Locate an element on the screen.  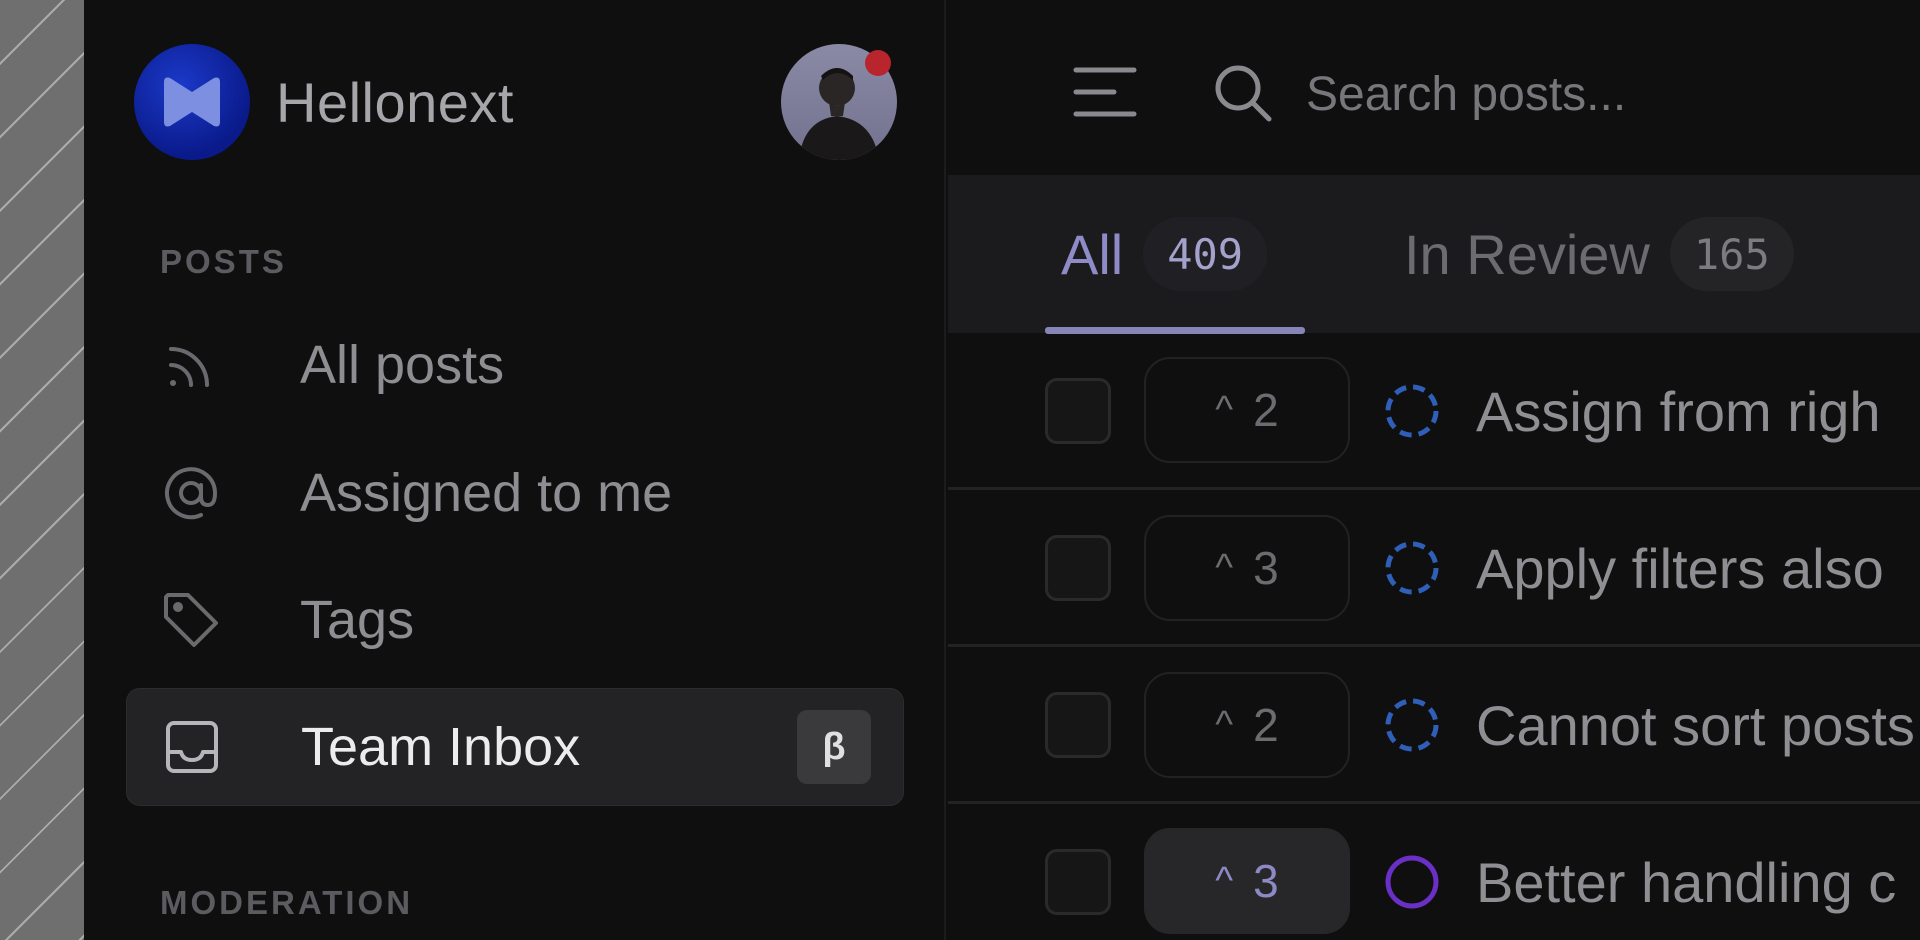
tab-count: 165 is located at coordinates (1731, 254).